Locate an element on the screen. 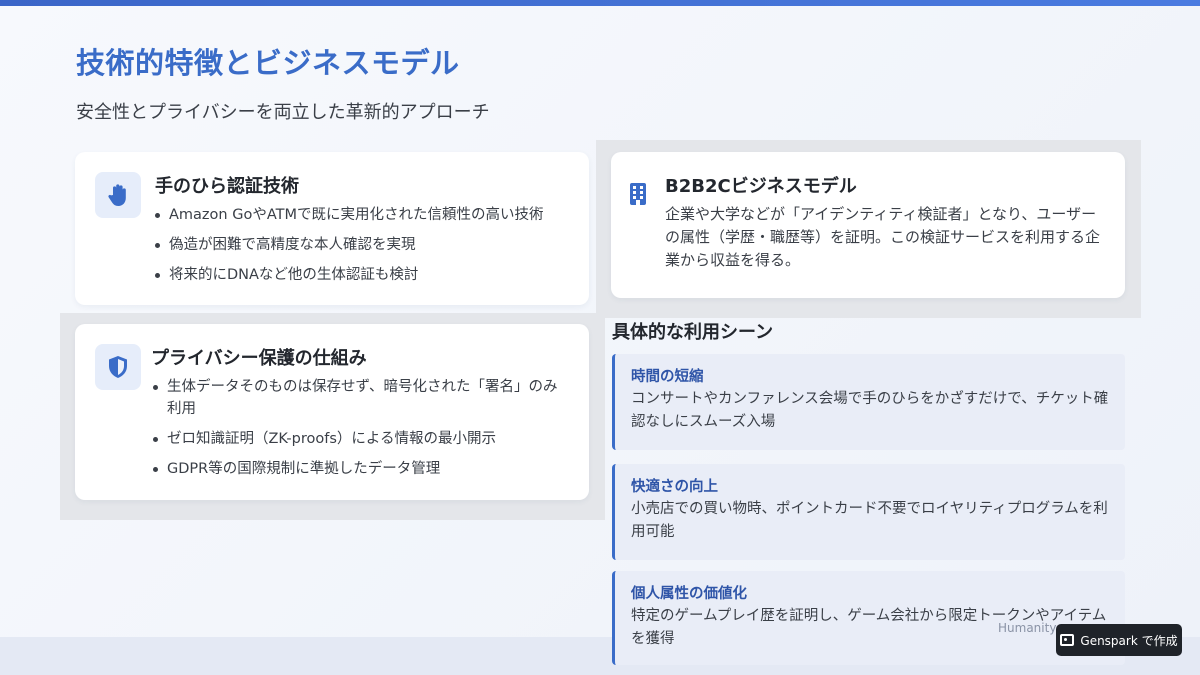  list-item: Amazon GoやATMで既に実用化された信頼性の高い技術 is located at coordinates (363, 215).